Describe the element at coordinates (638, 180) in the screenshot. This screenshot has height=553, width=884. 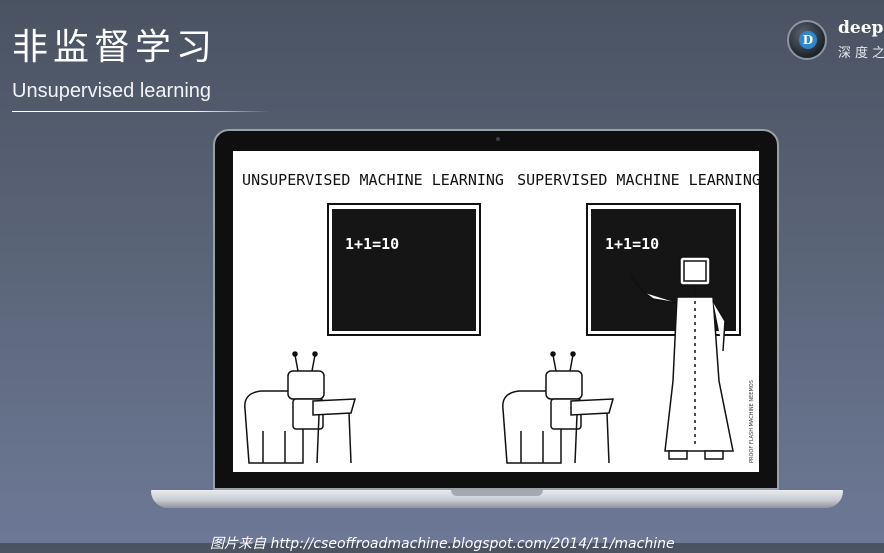
I see `supervised-heading: SUPERVISED MACHINE LEARNING` at that location.